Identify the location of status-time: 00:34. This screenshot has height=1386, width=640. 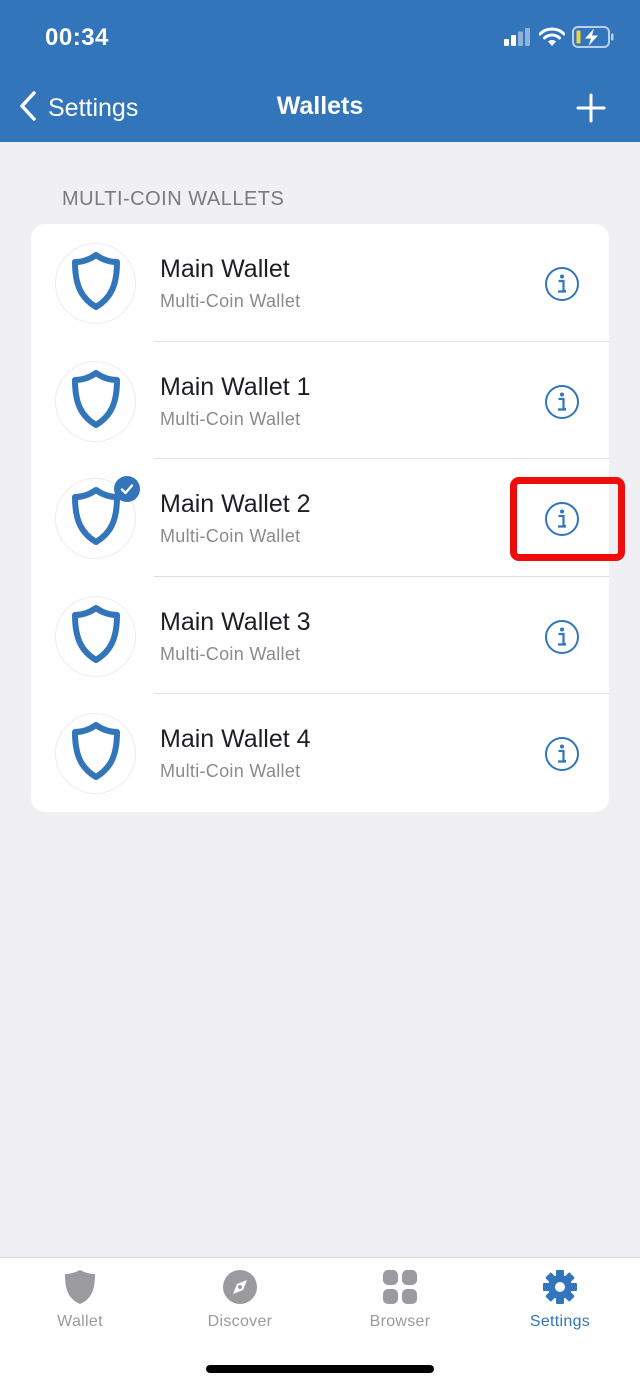
(77, 37).